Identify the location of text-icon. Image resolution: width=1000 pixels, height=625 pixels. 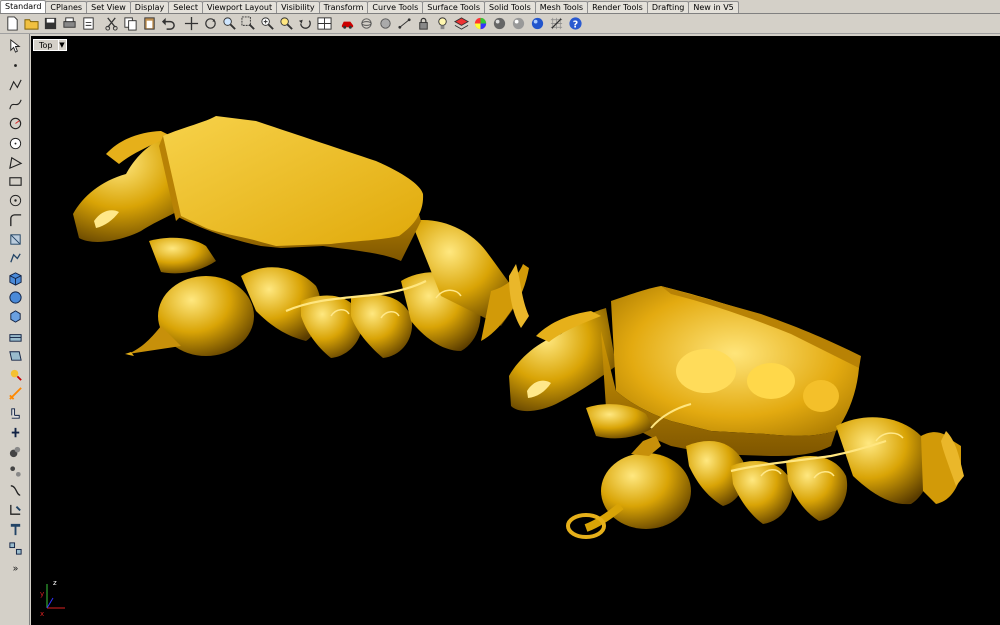
(15, 490).